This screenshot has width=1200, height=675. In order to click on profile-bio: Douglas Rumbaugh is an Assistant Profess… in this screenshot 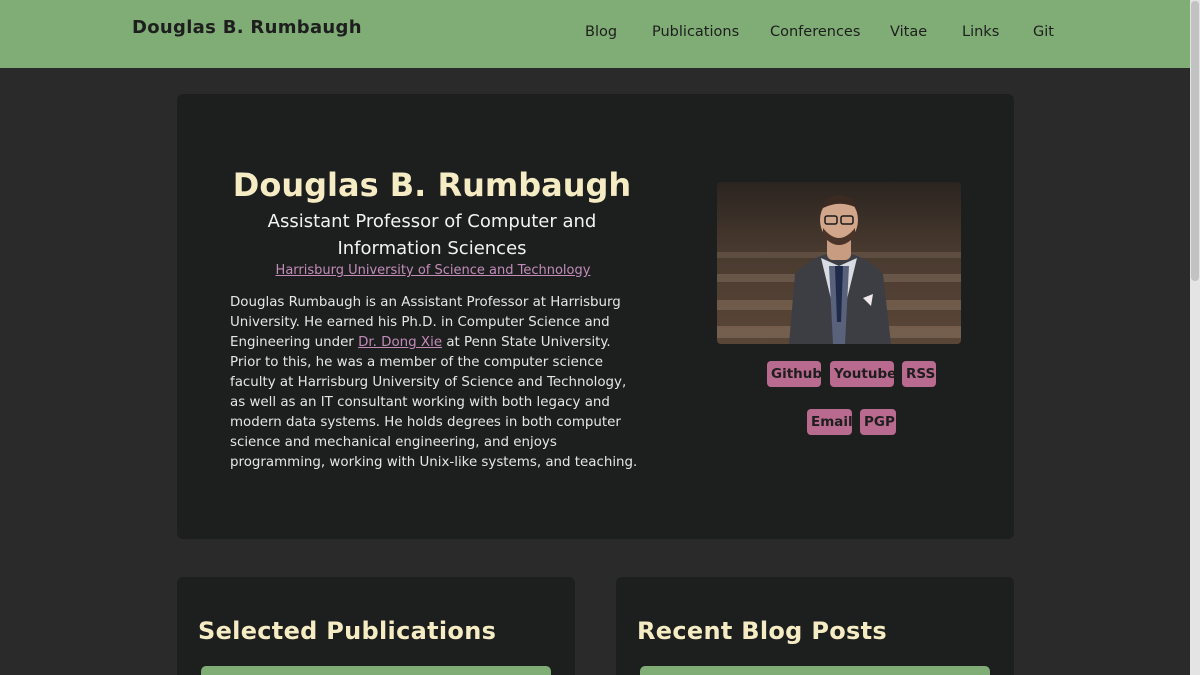, I will do `click(436, 383)`.